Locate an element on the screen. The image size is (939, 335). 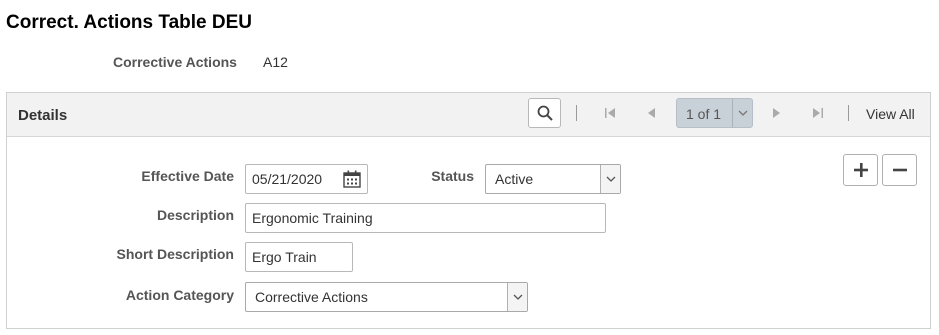
details-header: Details 1 of 1 View All is located at coordinates (468, 115).